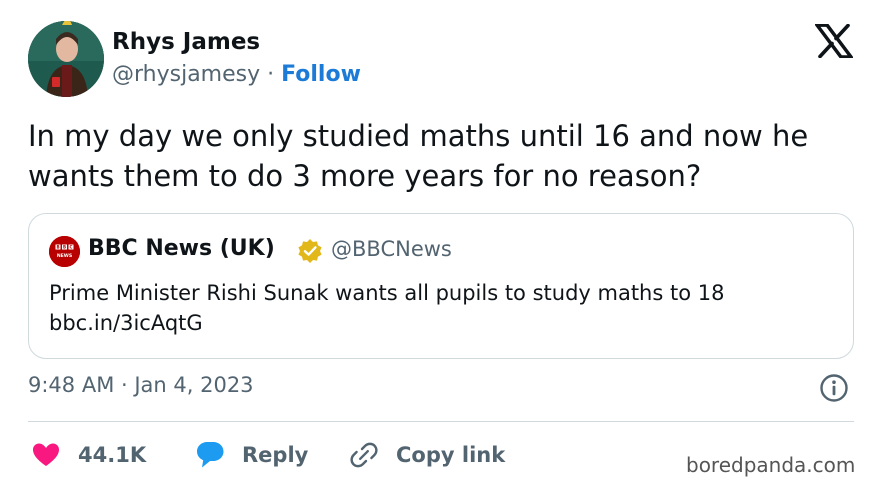  Describe the element at coordinates (141, 385) in the screenshot. I see `tweet-timestamp: 9:48 AM · Jan 4, 2023` at that location.